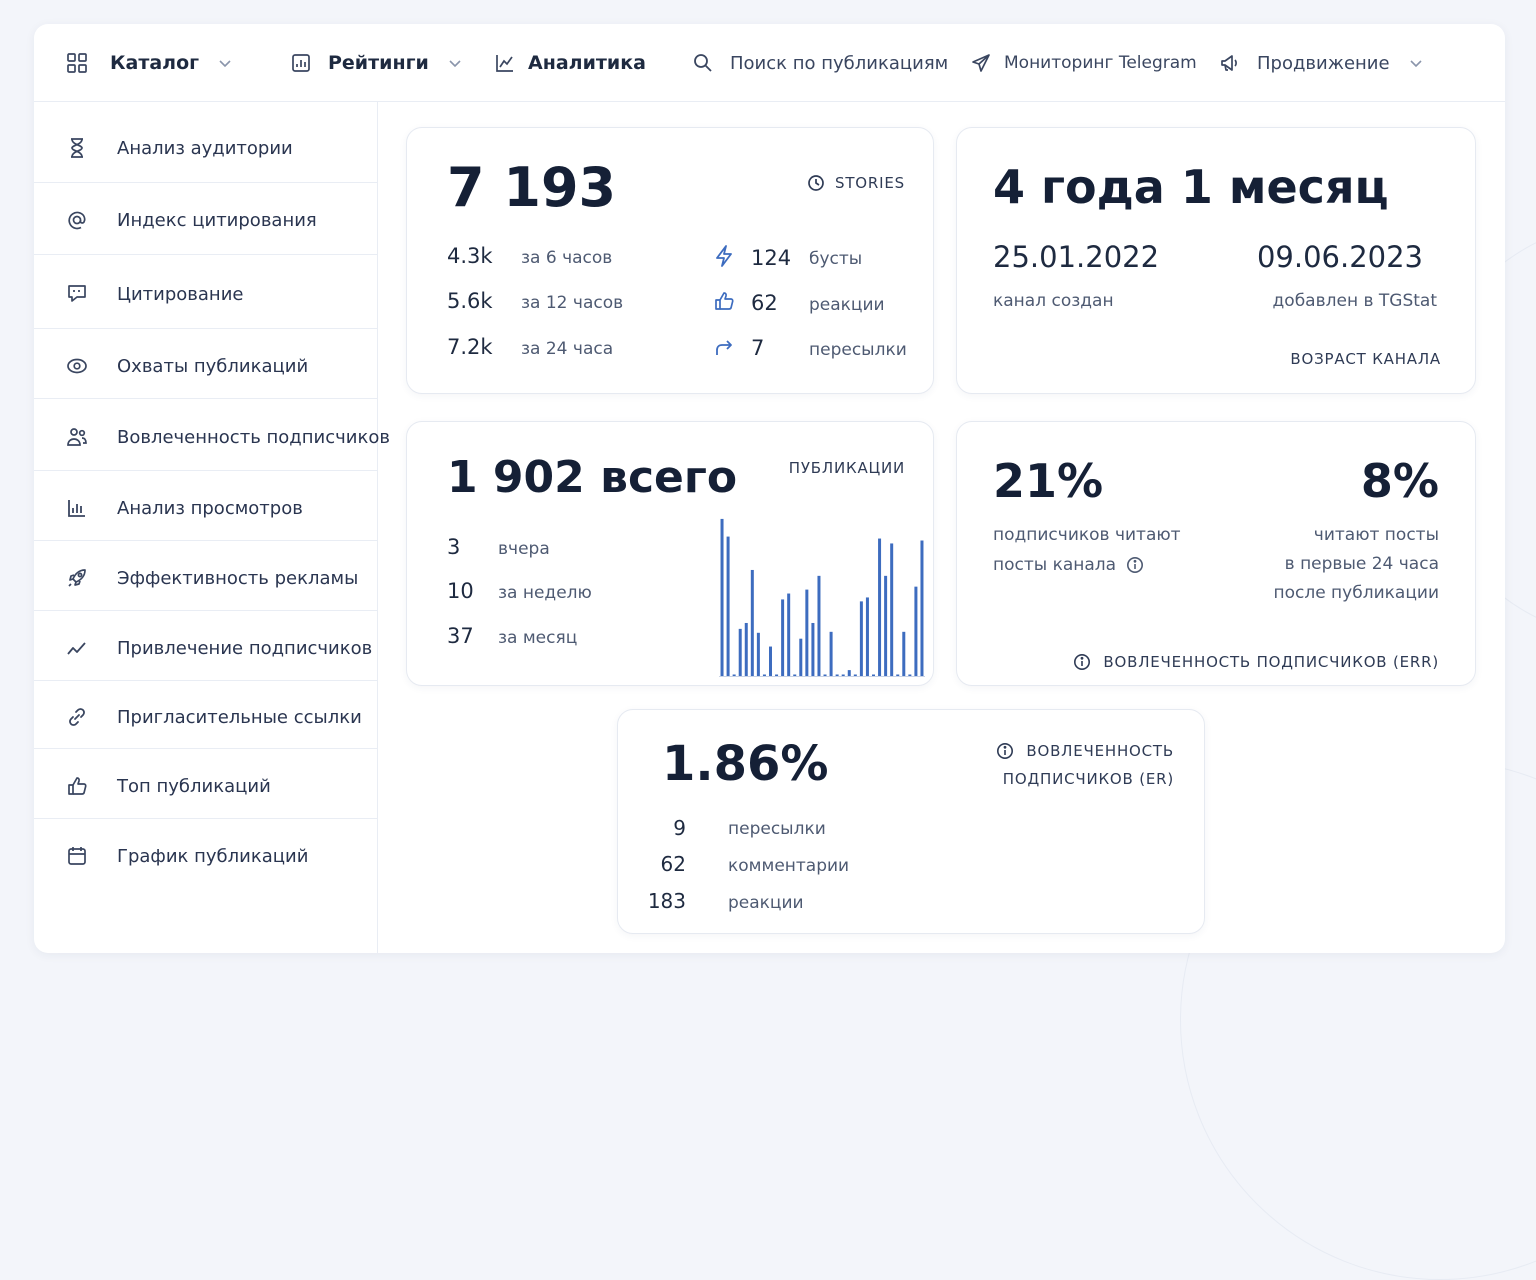 The width and height of the screenshot is (1536, 1280). Describe the element at coordinates (1376, 535) in the screenshot. I see `err-right-text: читают посты` at that location.